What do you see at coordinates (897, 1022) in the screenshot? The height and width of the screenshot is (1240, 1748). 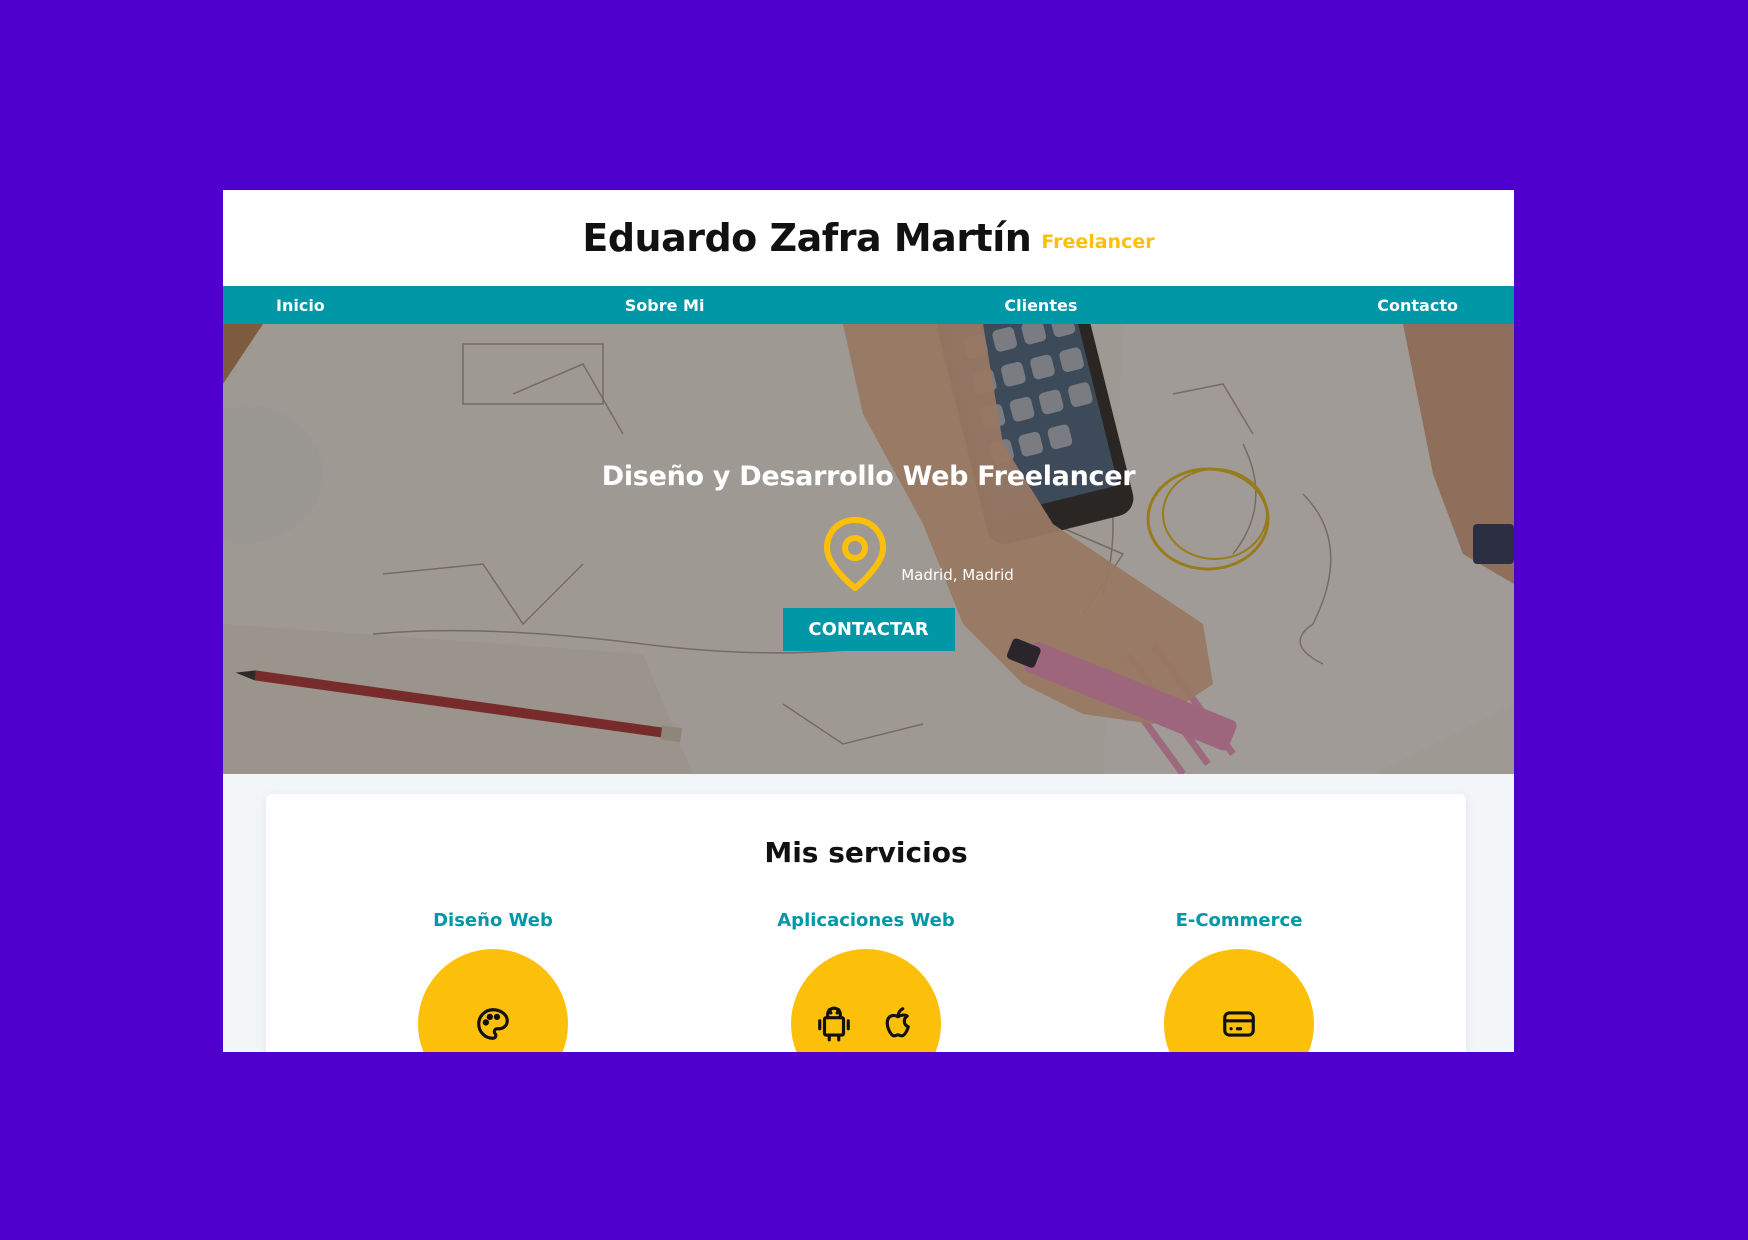 I see `apple-icon` at bounding box center [897, 1022].